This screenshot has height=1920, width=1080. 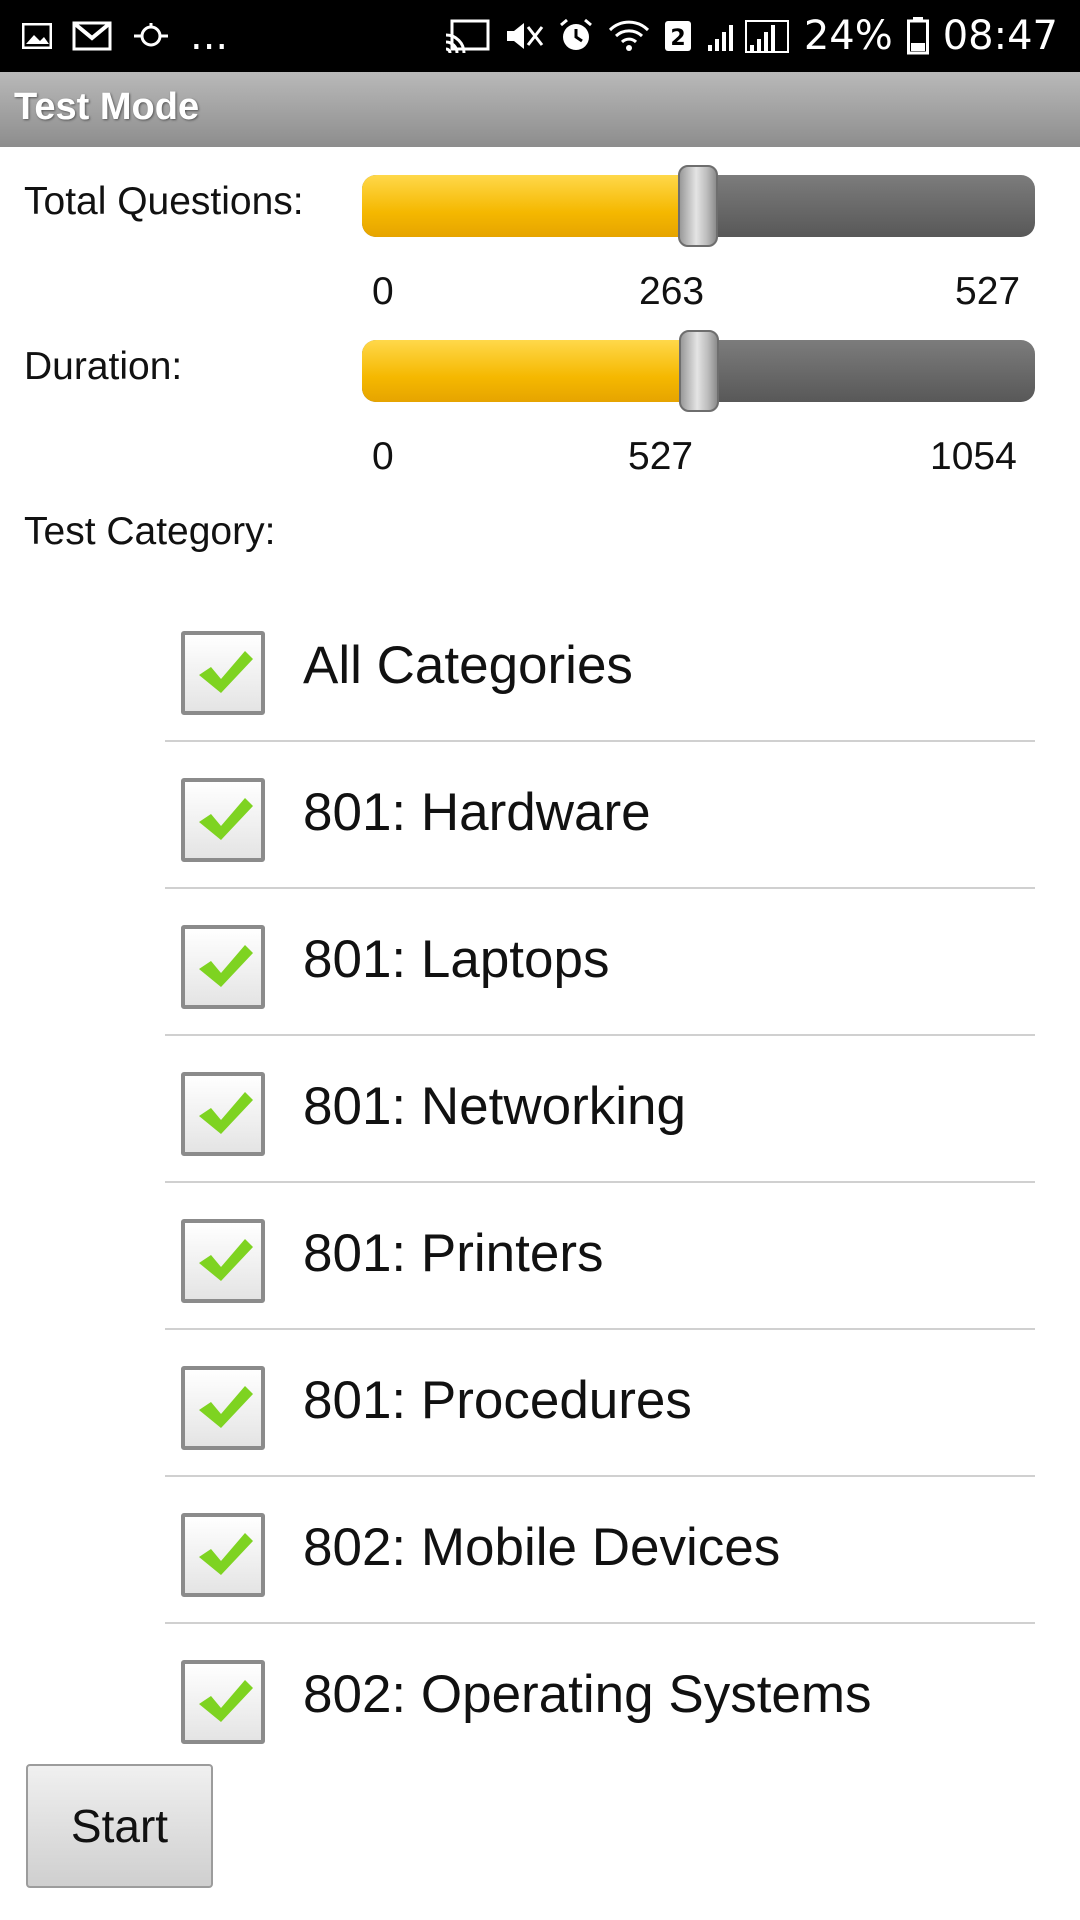 I want to click on category-item-operating-systems: 802: Operating Systems, so click(x=600, y=1689).